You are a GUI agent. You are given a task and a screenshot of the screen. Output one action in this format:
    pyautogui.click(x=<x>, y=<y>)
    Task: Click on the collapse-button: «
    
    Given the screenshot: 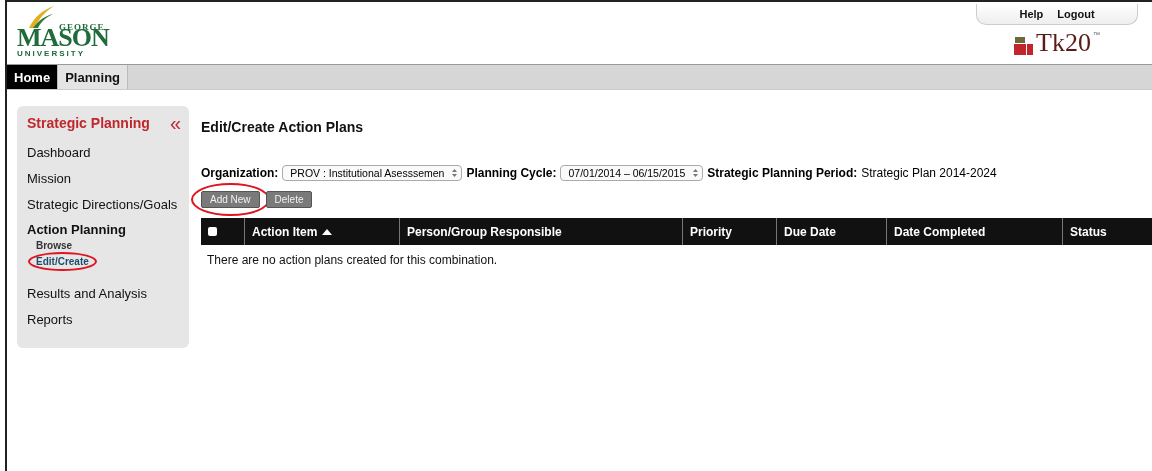 What is the action you would take?
    pyautogui.click(x=175, y=123)
    